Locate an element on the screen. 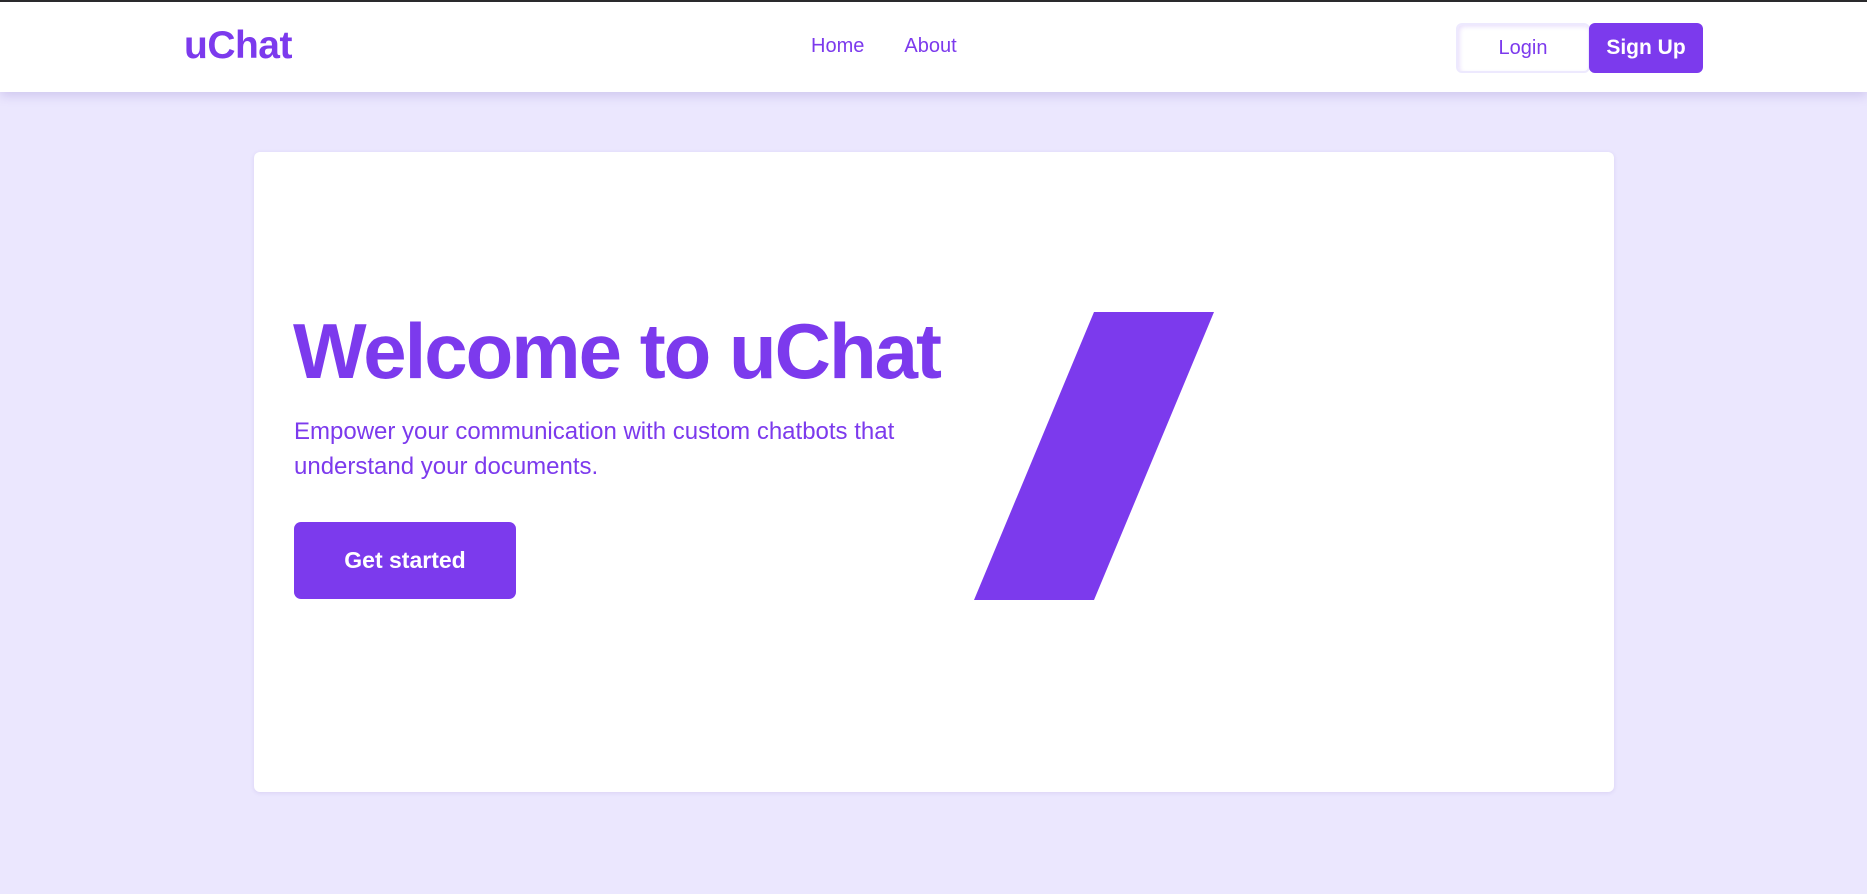 The width and height of the screenshot is (1867, 894). parallelogram-graphic is located at coordinates (1094, 456).